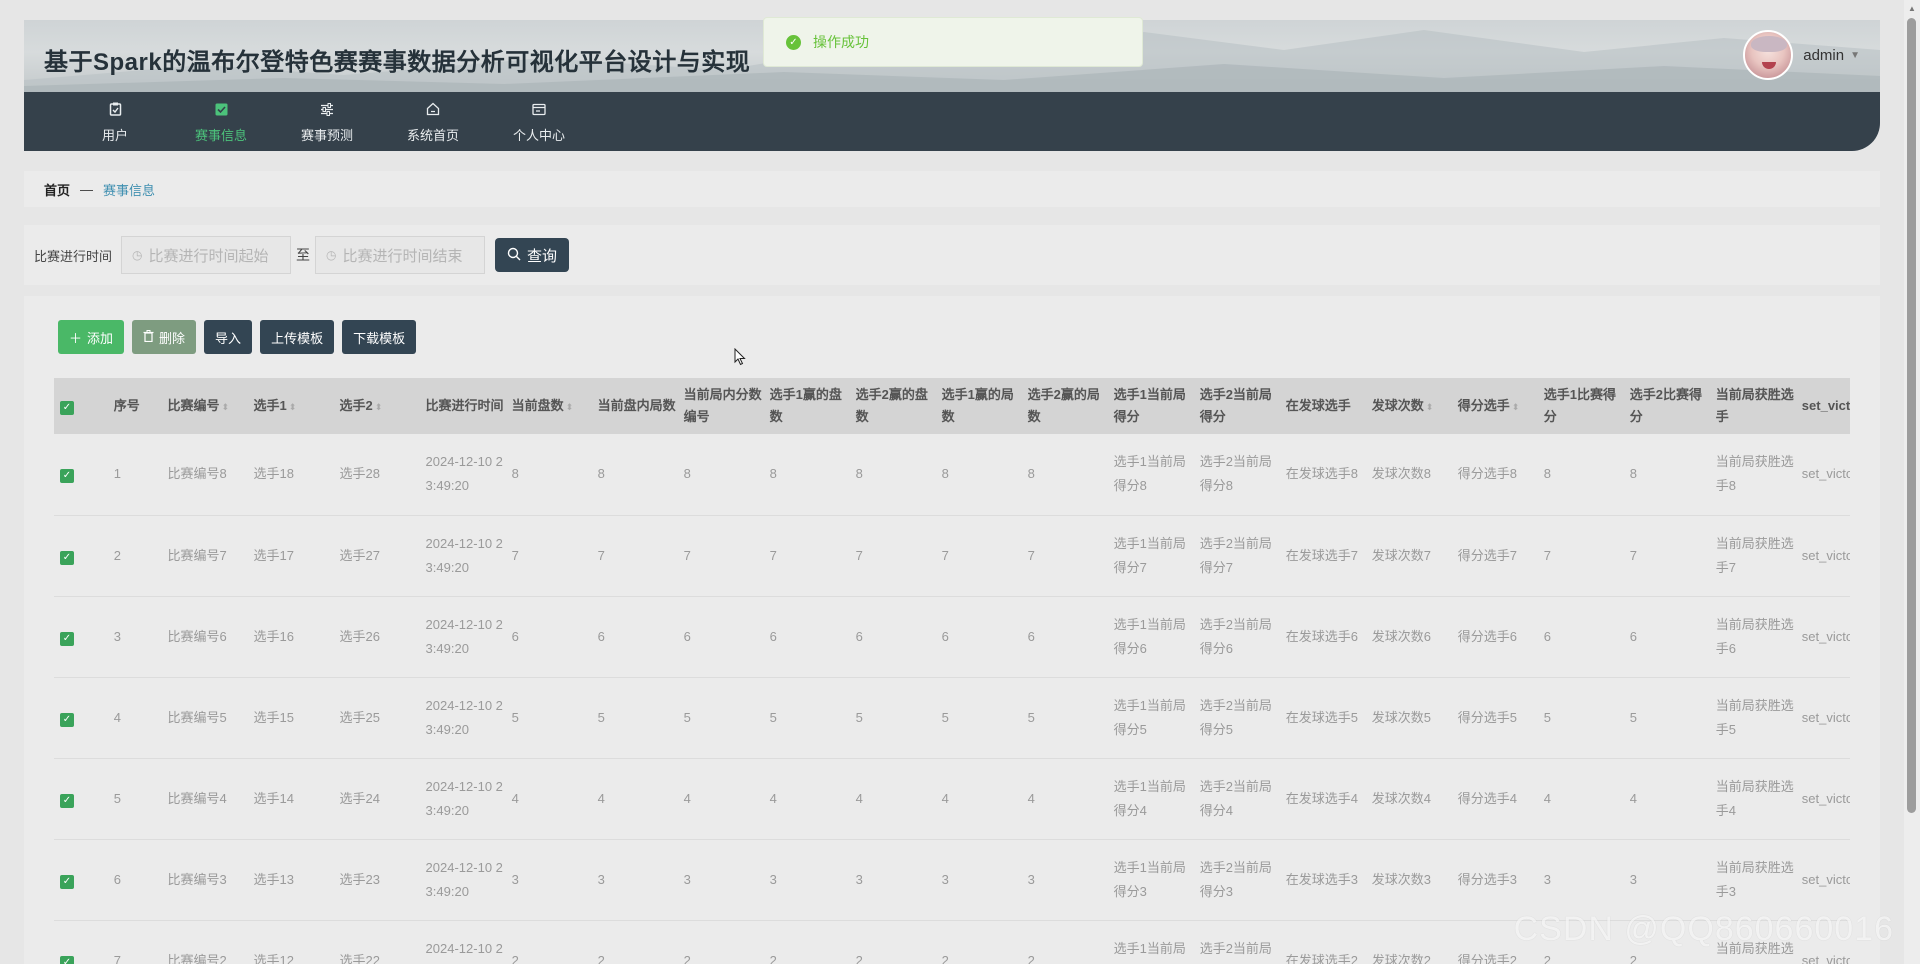  What do you see at coordinates (270, 405) in the screenshot?
I see `column-header-label: 选手1` at bounding box center [270, 405].